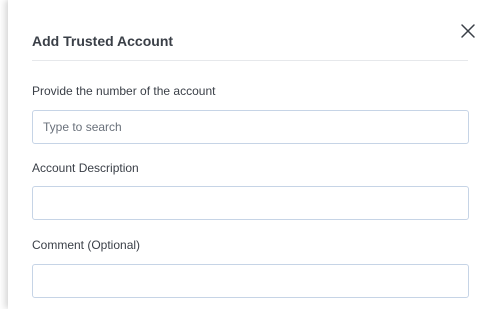 Image resolution: width=484 pixels, height=309 pixels. I want to click on comment-input, so click(250, 281).